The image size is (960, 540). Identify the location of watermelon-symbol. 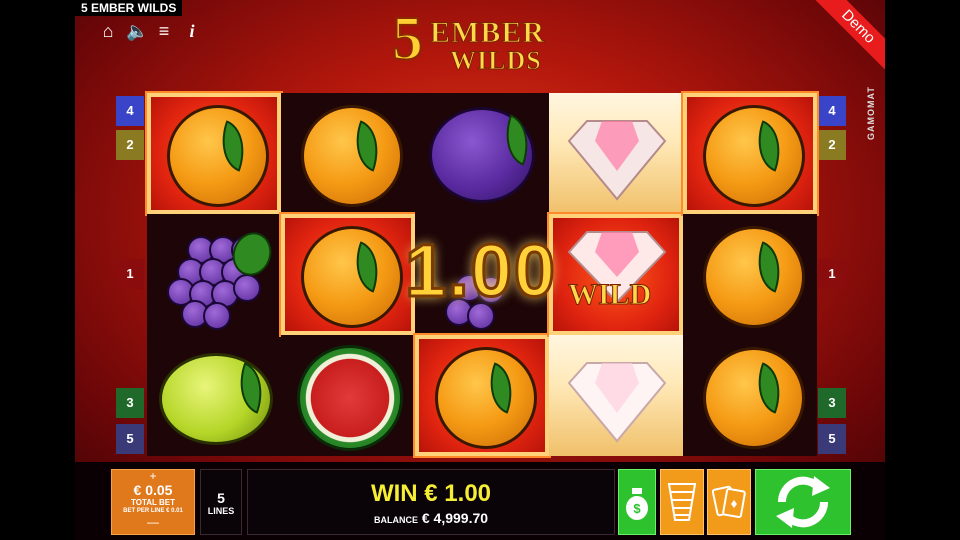
(350, 398).